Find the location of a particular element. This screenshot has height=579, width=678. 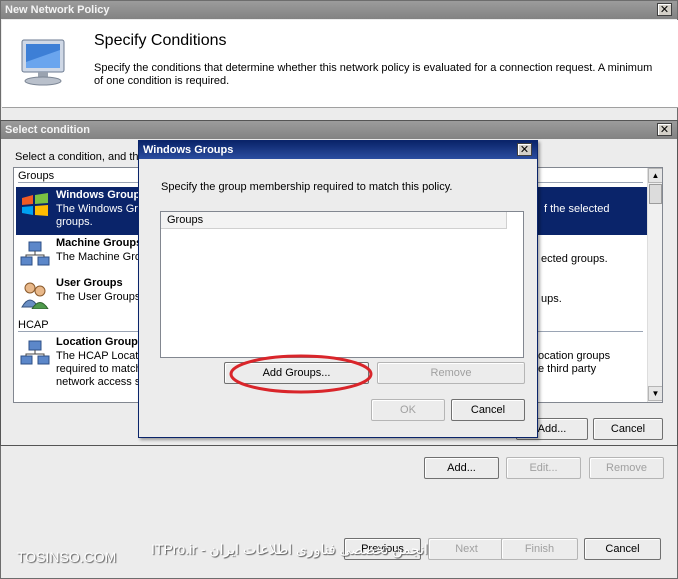

groups-listview: Groups is located at coordinates (342, 284).